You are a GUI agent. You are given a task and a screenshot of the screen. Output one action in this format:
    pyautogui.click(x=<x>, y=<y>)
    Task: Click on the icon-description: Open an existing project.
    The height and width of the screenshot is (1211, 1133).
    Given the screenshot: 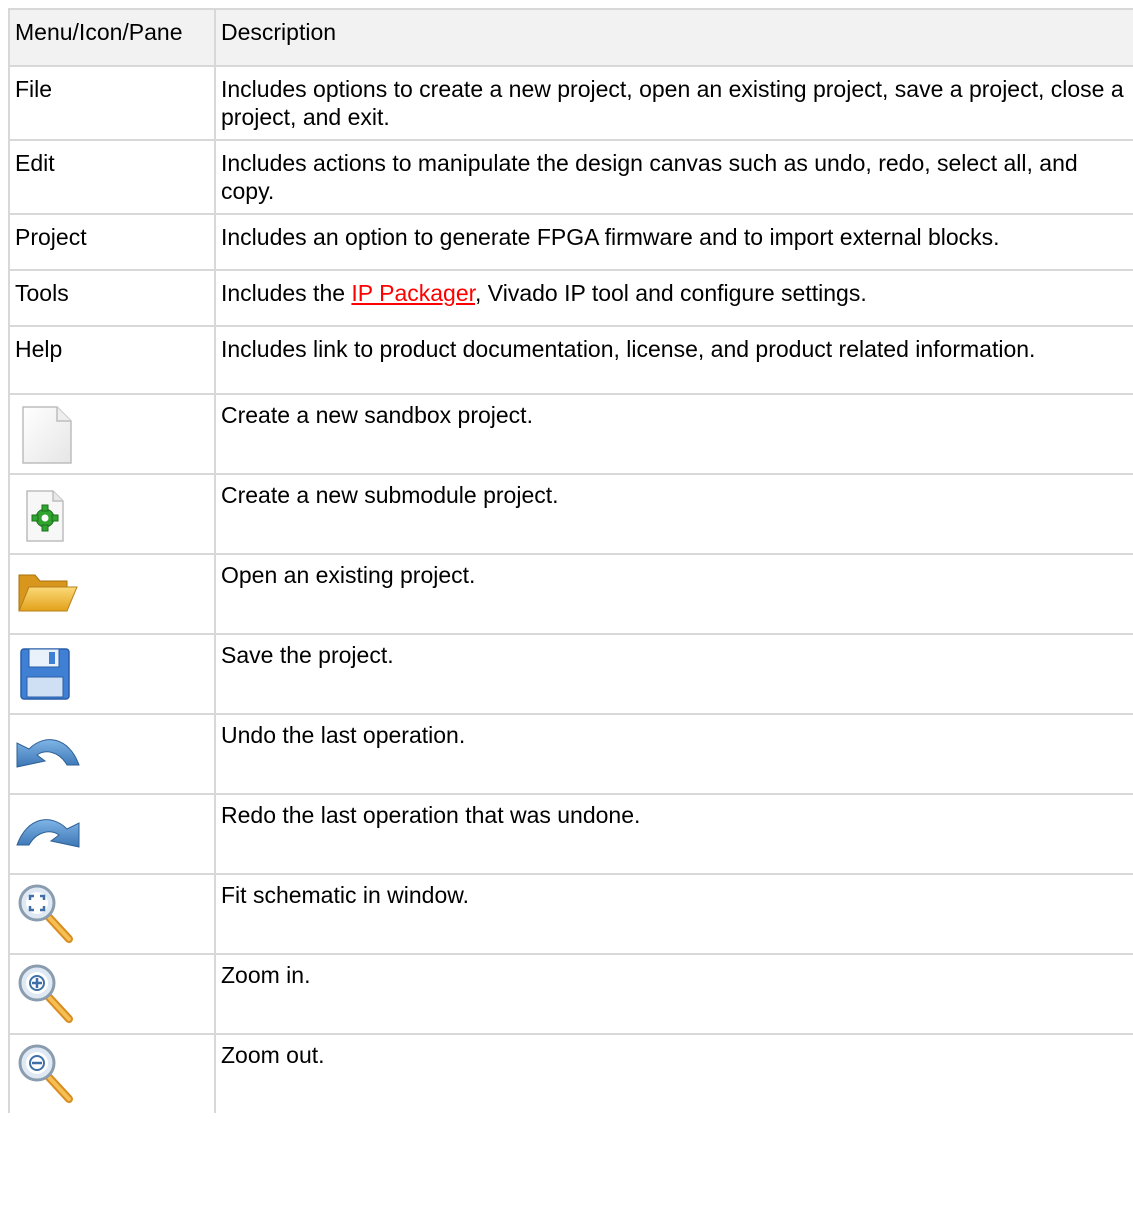 What is the action you would take?
    pyautogui.click(x=673, y=594)
    